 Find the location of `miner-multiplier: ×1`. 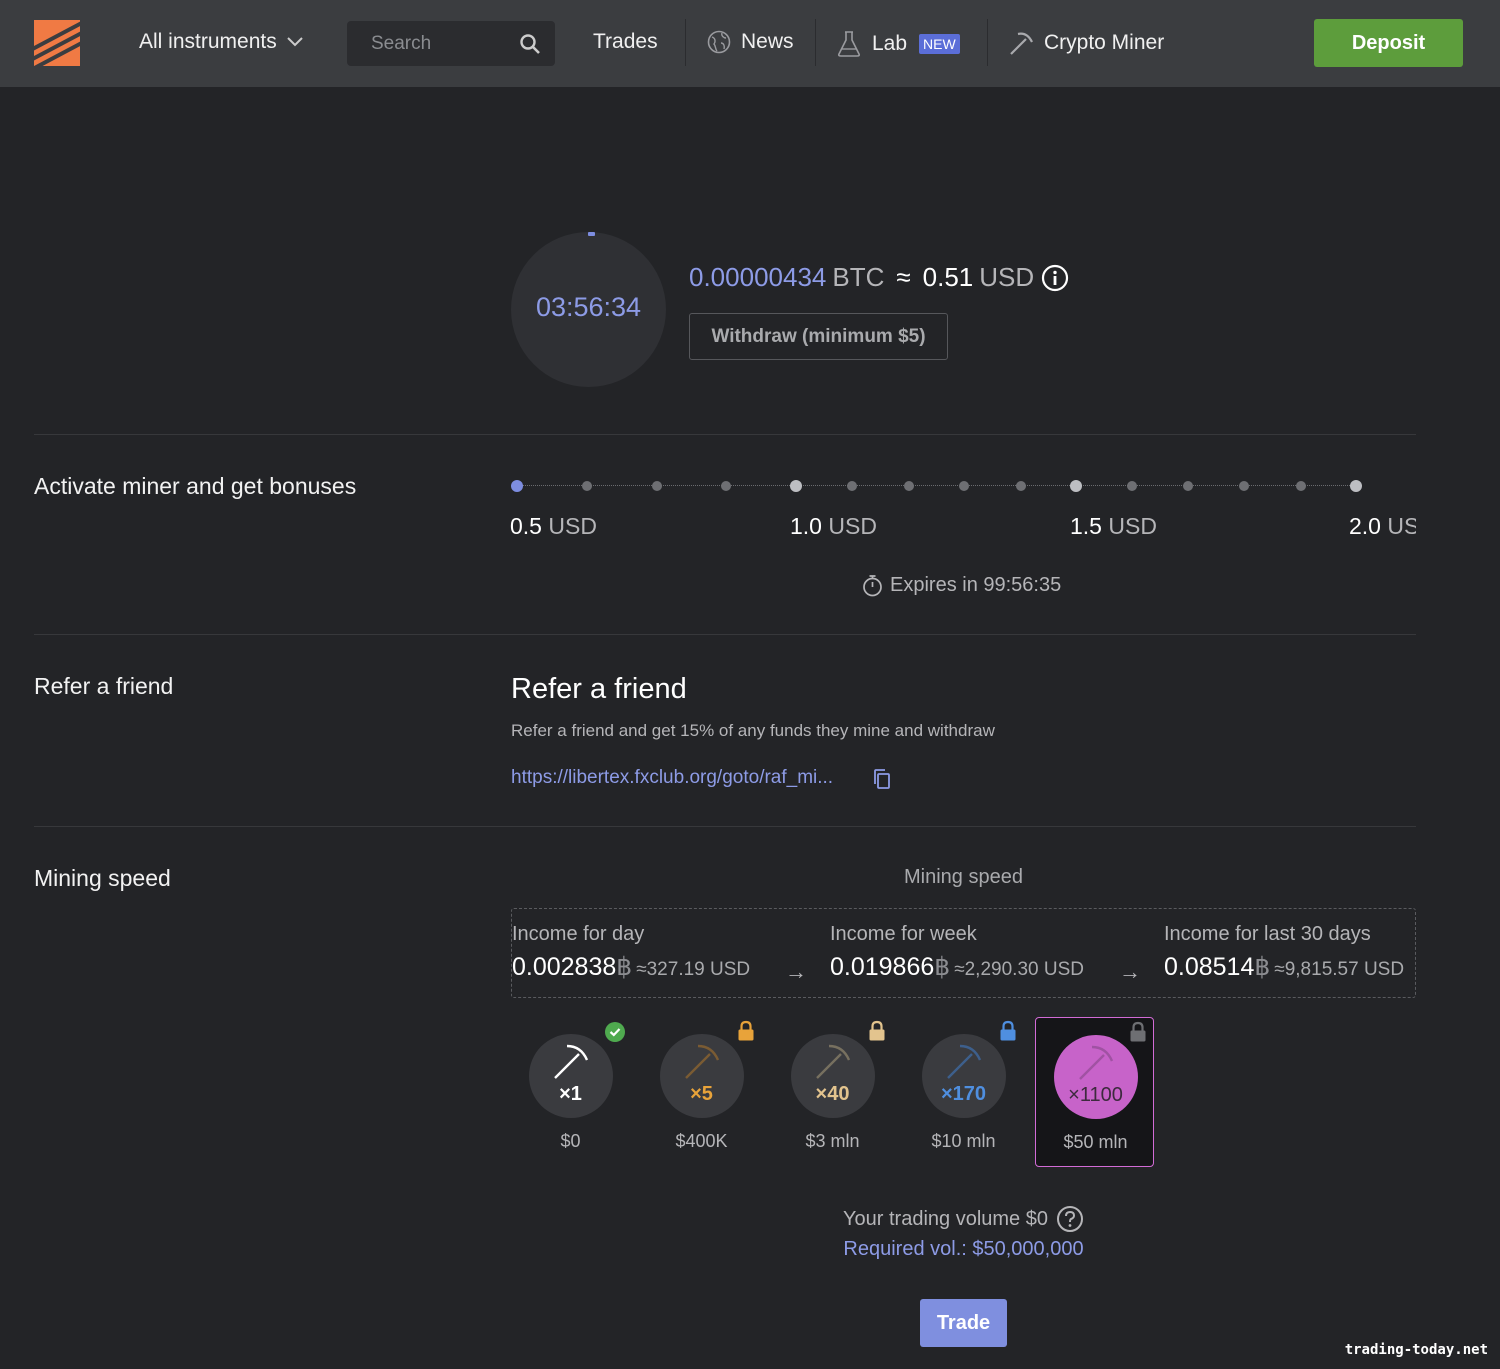

miner-multiplier: ×1 is located at coordinates (570, 1094).